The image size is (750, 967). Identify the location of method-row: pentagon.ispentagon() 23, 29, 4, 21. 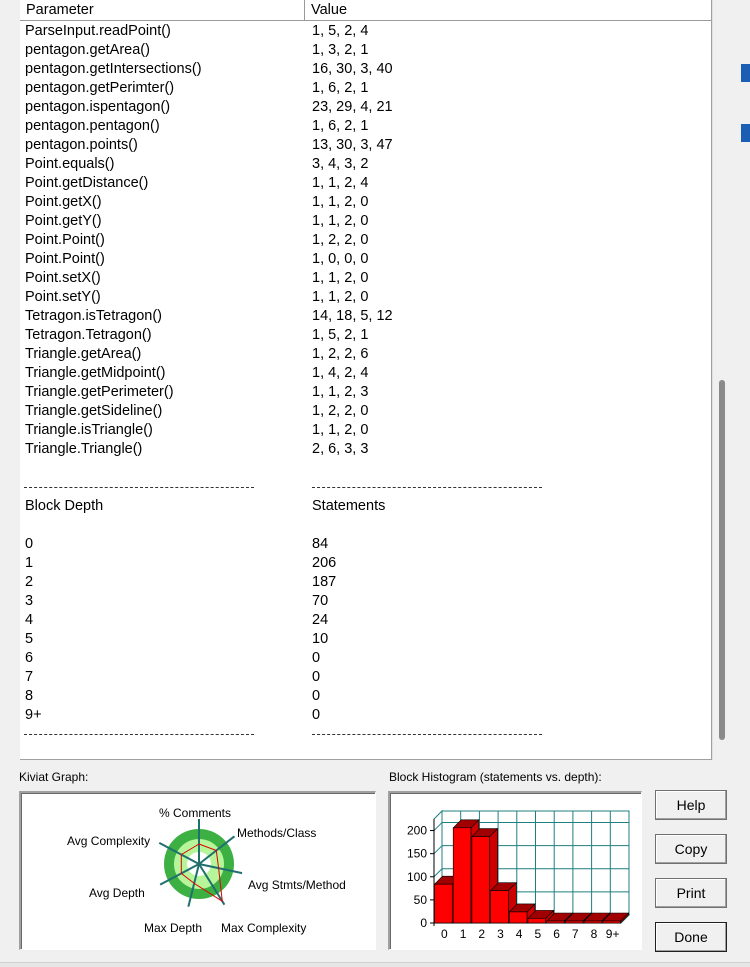
(365, 107).